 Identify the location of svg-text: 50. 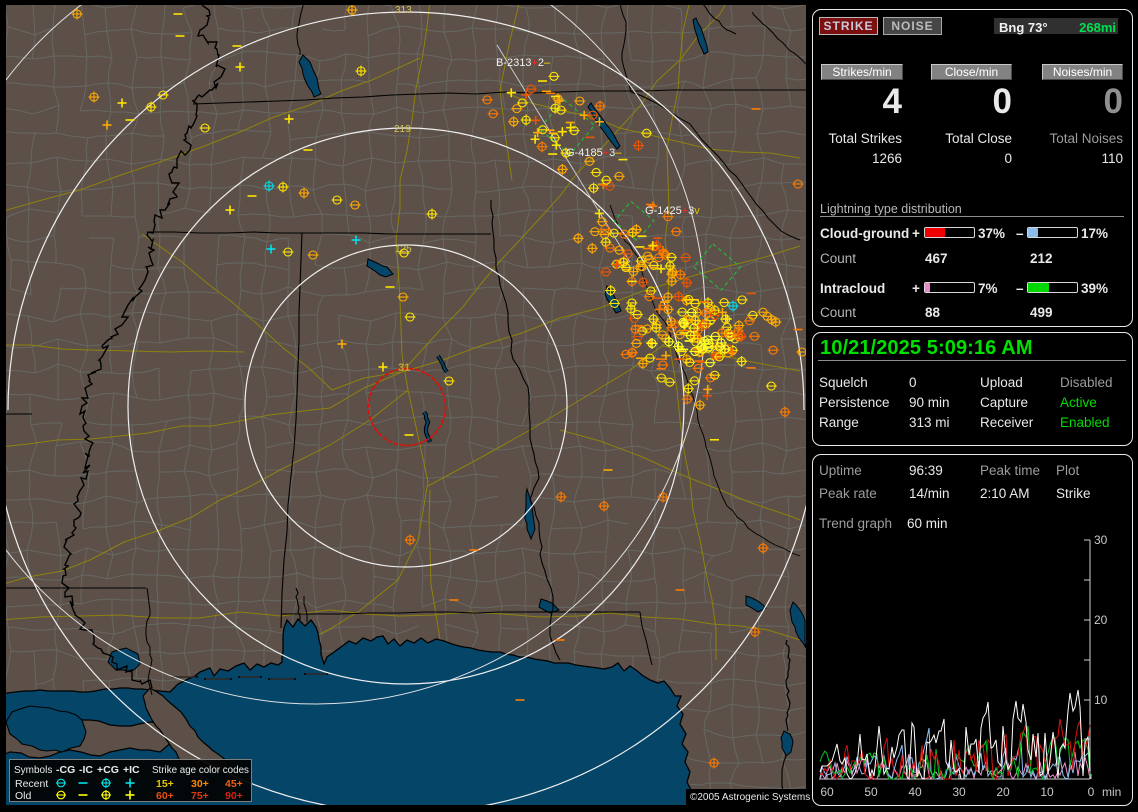
(871, 792).